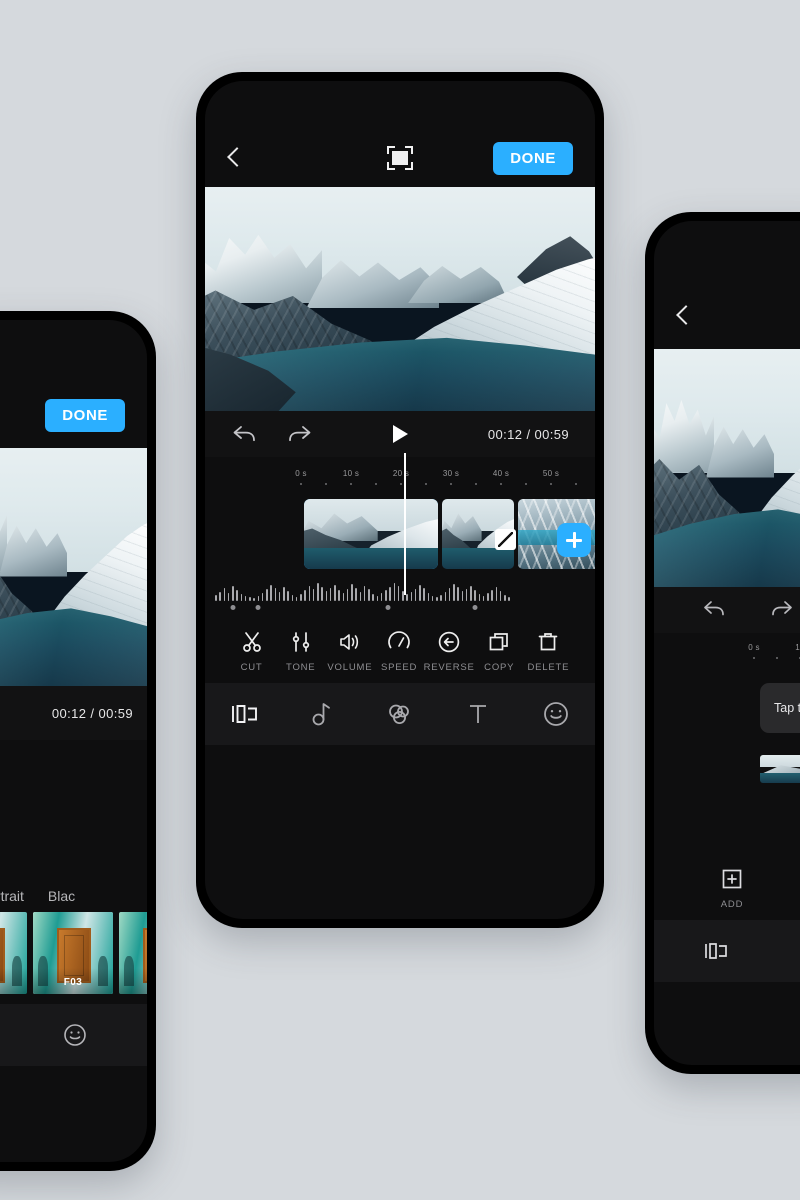 The image size is (800, 1200). Describe the element at coordinates (405, 524) in the screenshot. I see `playhead` at that location.